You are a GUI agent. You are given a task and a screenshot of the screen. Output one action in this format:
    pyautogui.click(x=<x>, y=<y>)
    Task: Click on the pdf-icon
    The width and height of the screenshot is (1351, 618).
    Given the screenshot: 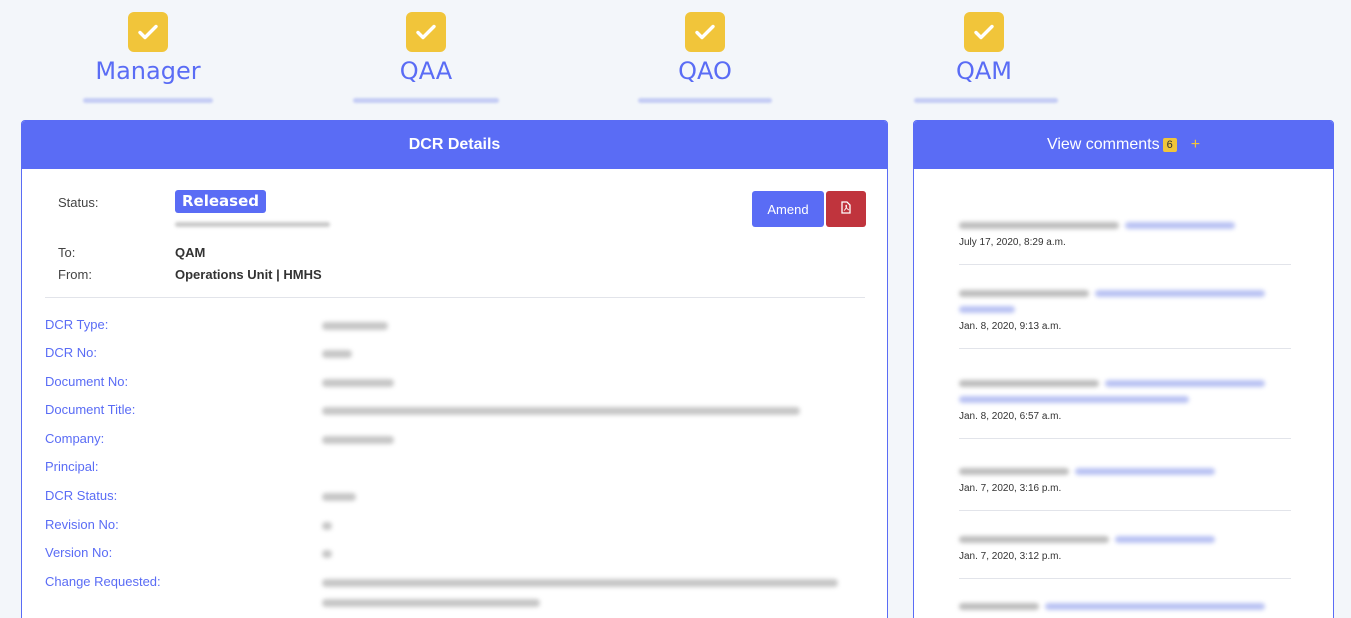 What is the action you would take?
    pyautogui.click(x=846, y=209)
    